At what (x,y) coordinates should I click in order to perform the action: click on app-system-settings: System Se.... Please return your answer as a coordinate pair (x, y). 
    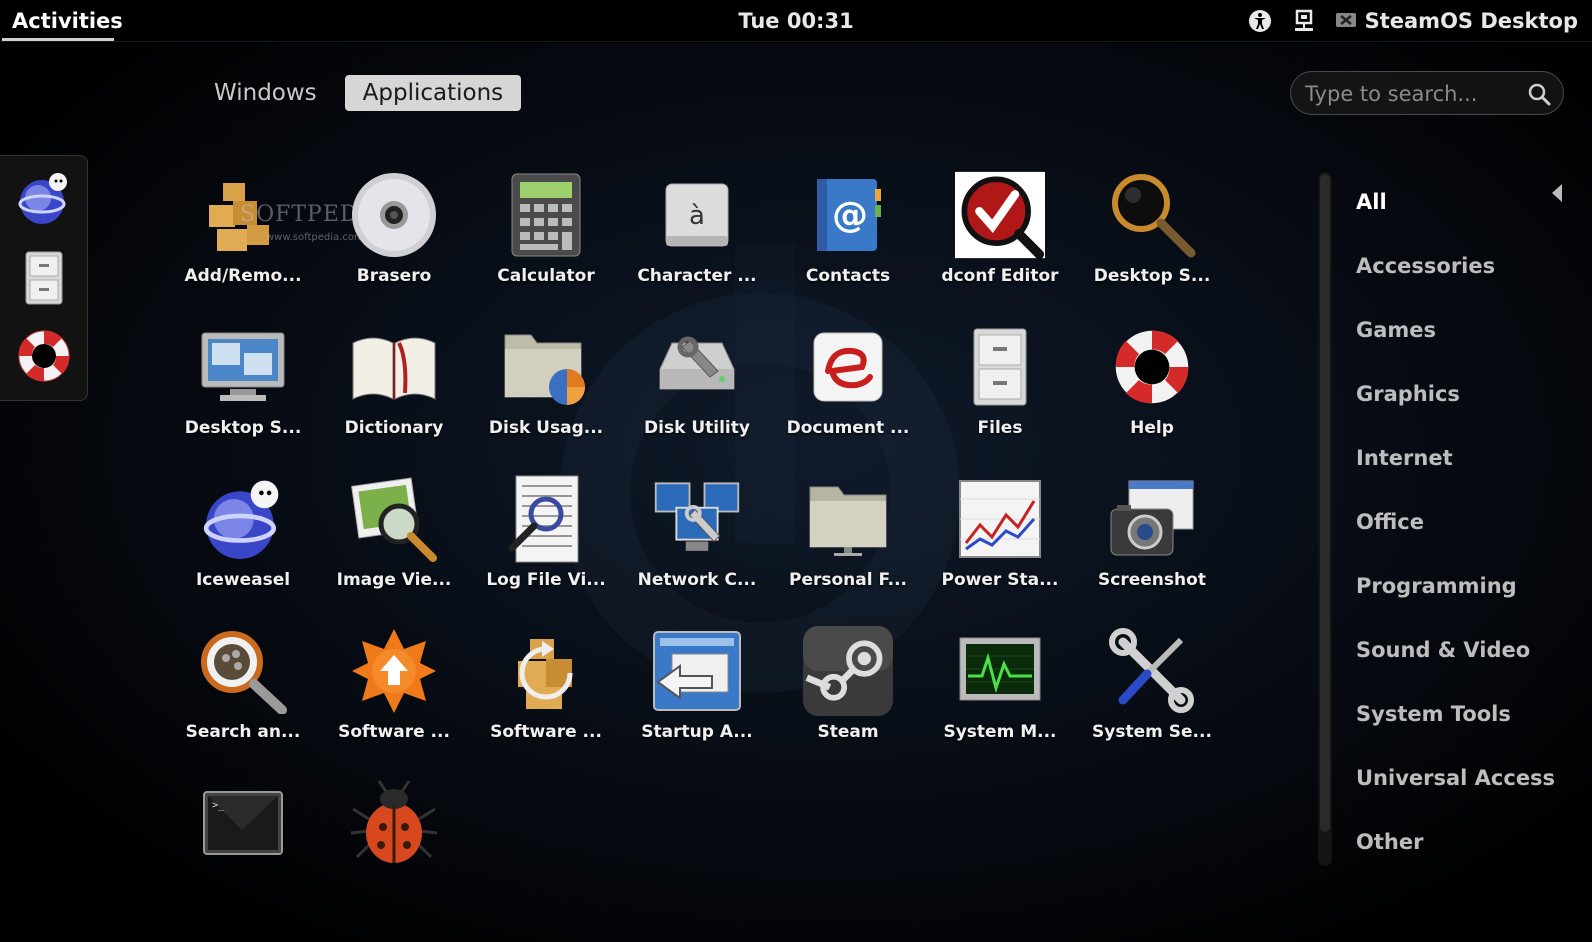
    Looking at the image, I should click on (1152, 696).